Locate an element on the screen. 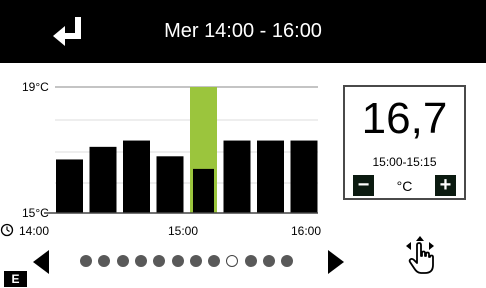  setpoint-panel: 16,7 15:00-15:15 − °C + is located at coordinates (404, 142).